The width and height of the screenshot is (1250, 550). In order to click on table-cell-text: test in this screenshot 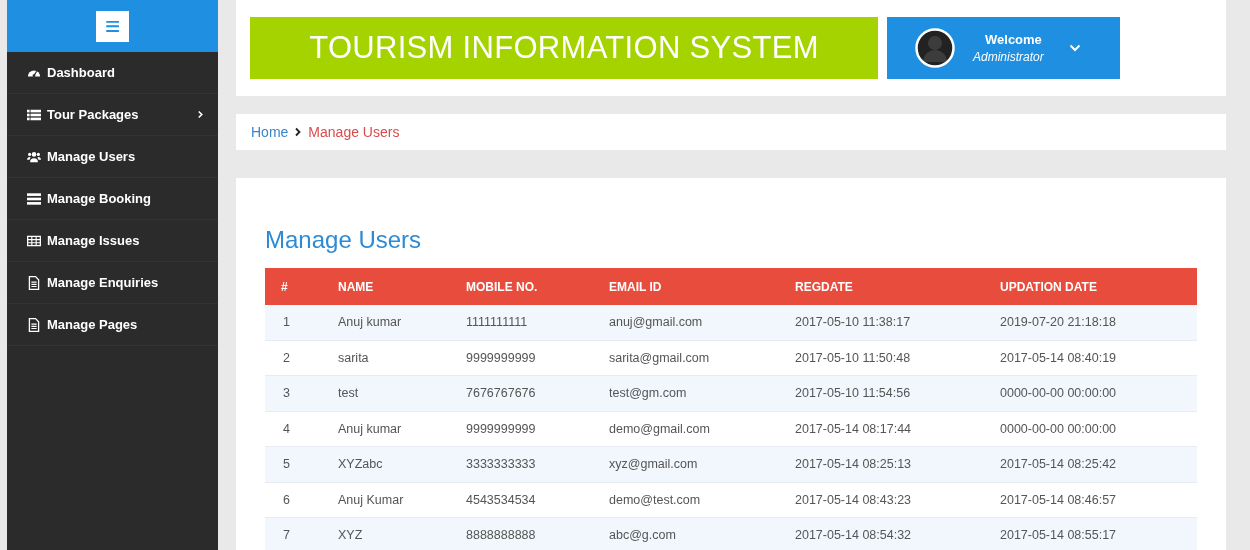, I will do `click(349, 393)`.